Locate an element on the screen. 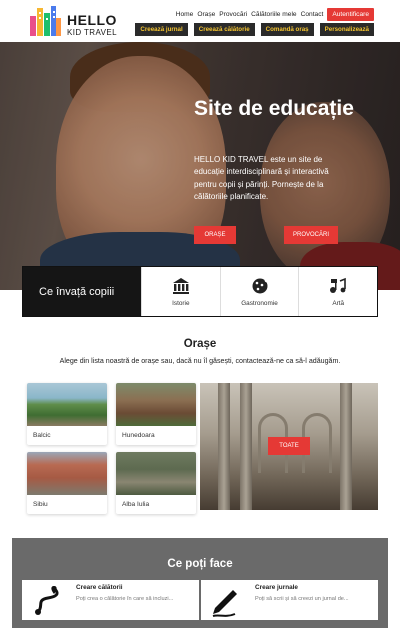 The height and width of the screenshot is (628, 400). nav-home: Home is located at coordinates (185, 14).